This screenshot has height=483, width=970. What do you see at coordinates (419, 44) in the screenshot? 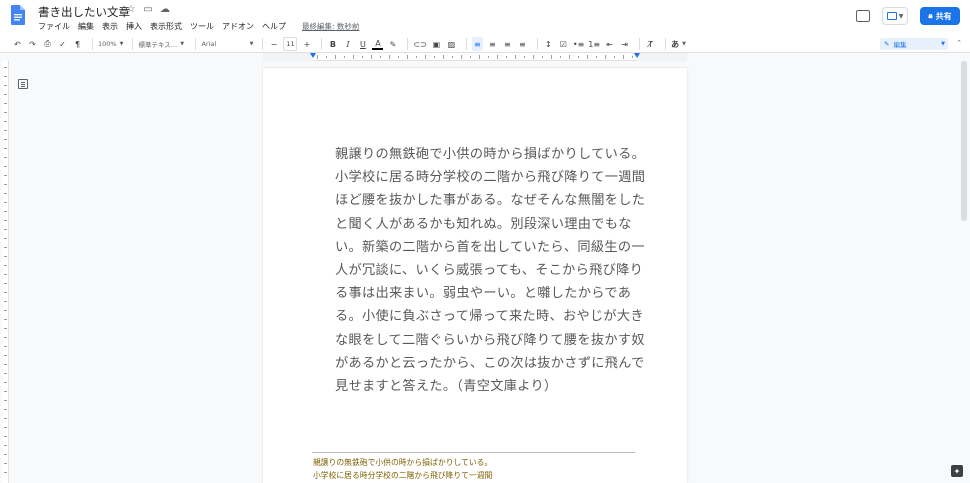
I see `link-icon: ⊂⊃` at bounding box center [419, 44].